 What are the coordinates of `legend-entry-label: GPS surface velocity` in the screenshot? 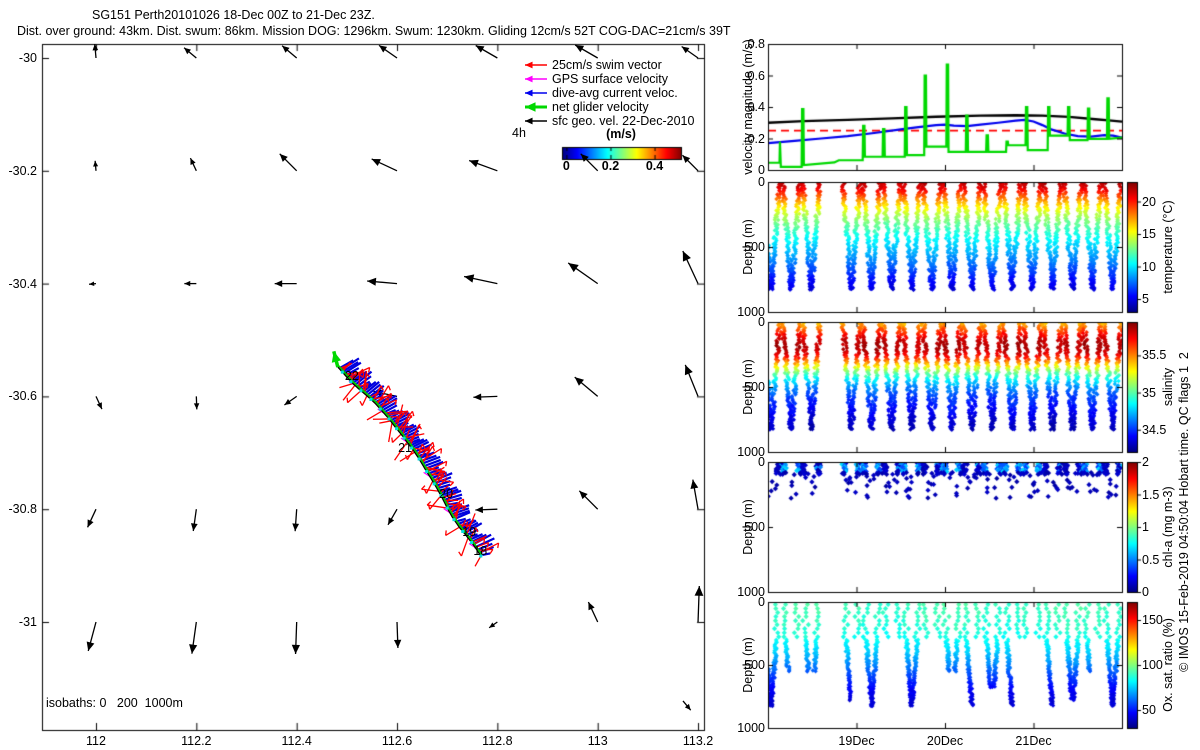 It's located at (610, 79).